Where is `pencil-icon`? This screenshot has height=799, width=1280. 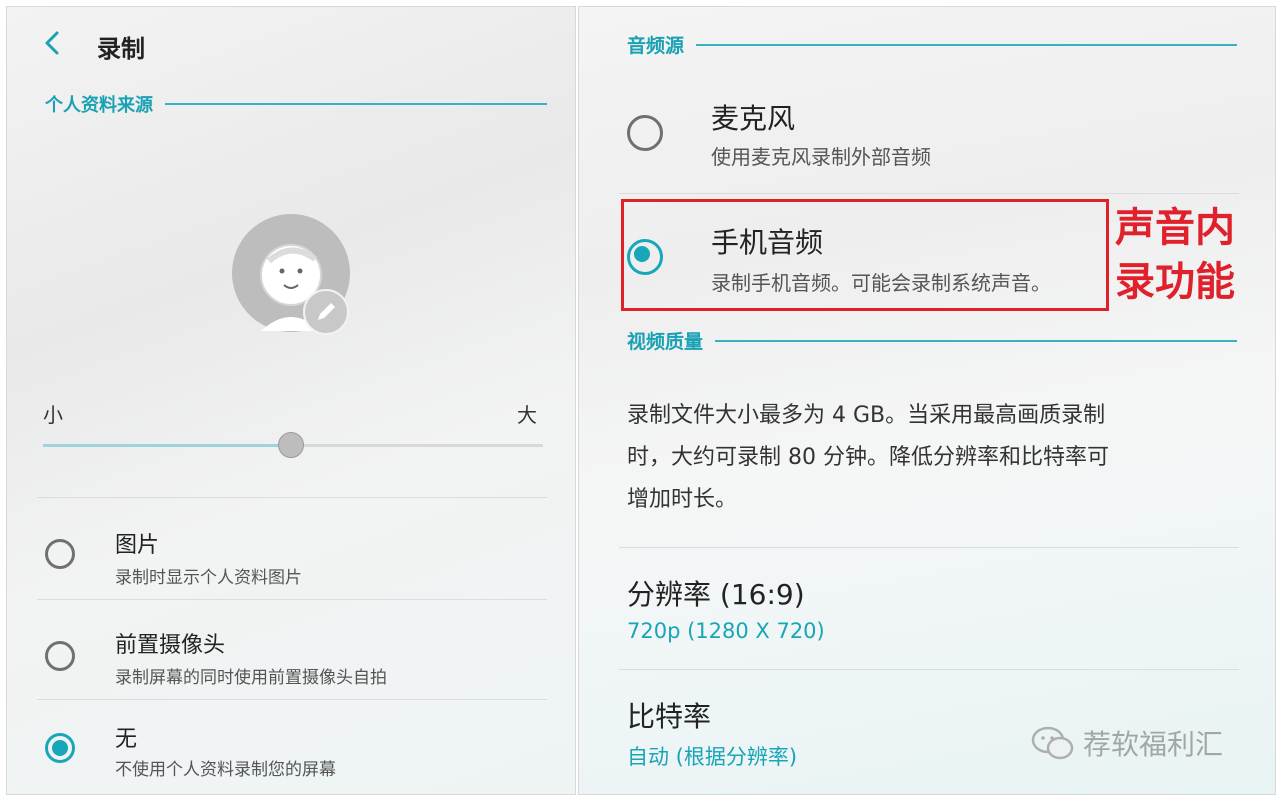 pencil-icon is located at coordinates (326, 311).